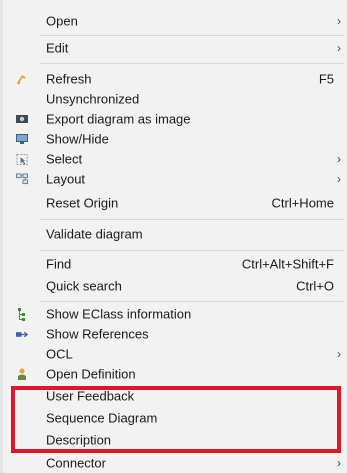 This screenshot has height=473, width=347. Describe the element at coordinates (22, 79) in the screenshot. I see `refresh-icon` at that location.